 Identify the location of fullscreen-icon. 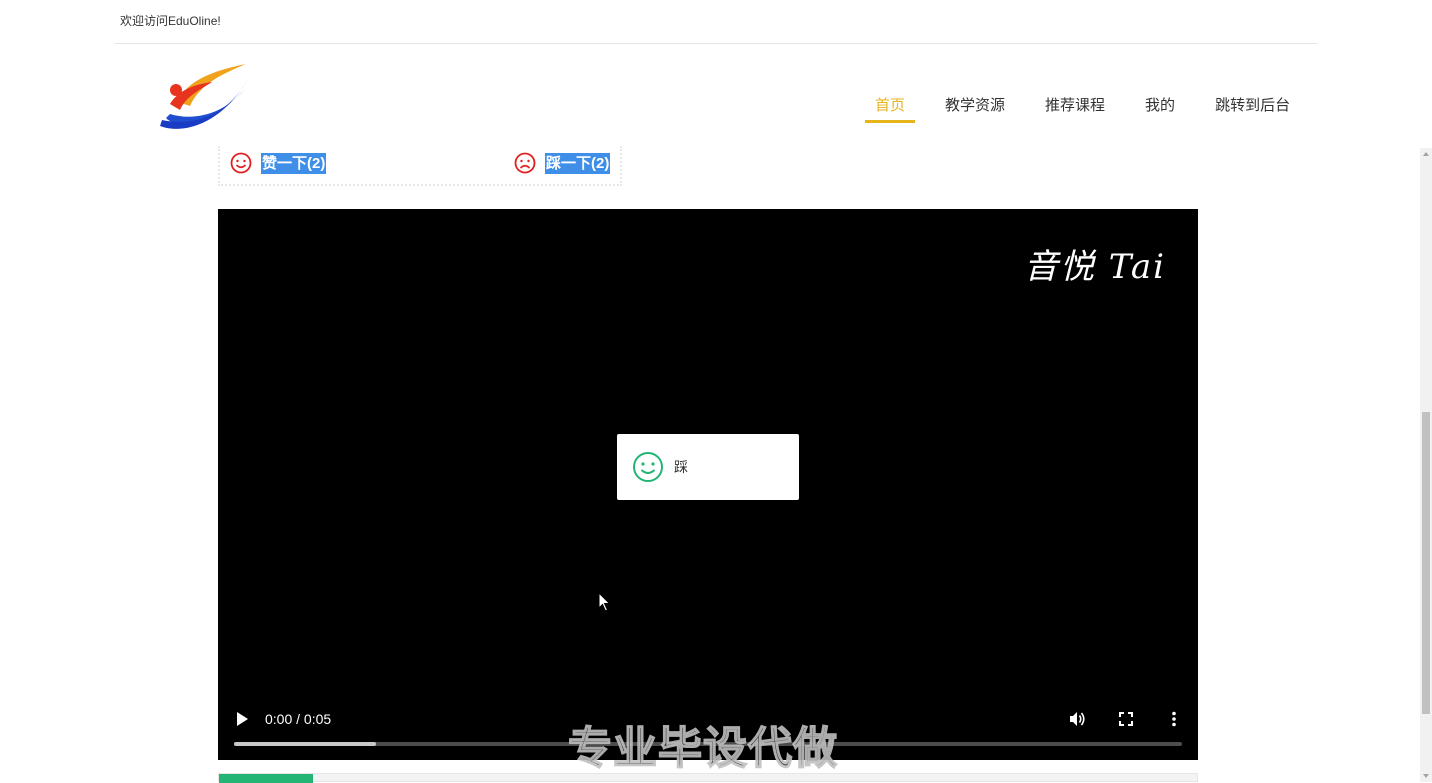
(1126, 719).